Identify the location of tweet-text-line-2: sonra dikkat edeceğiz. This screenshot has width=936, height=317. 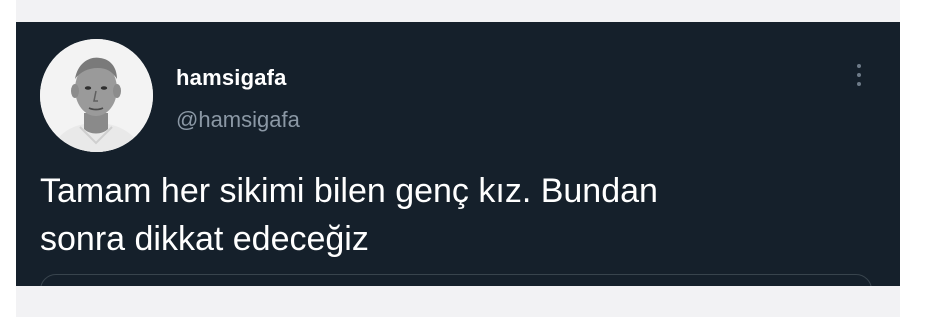
(204, 239).